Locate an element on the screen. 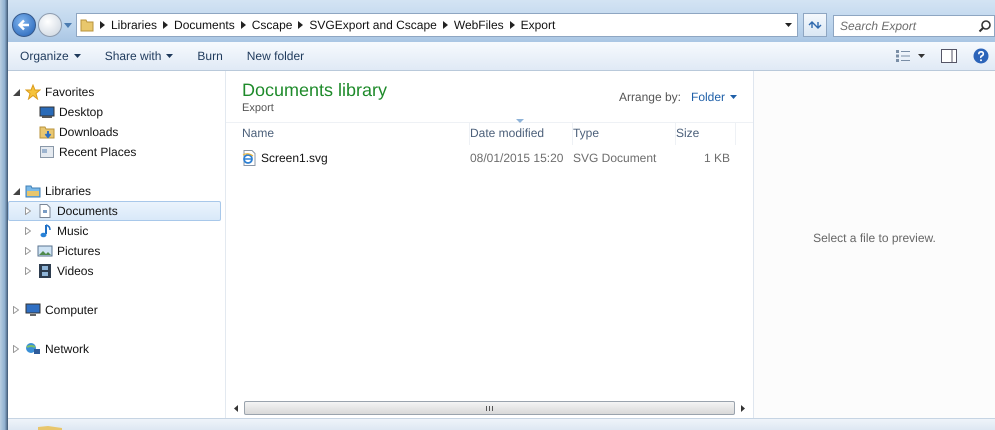 The height and width of the screenshot is (430, 995). search-icon is located at coordinates (985, 26).